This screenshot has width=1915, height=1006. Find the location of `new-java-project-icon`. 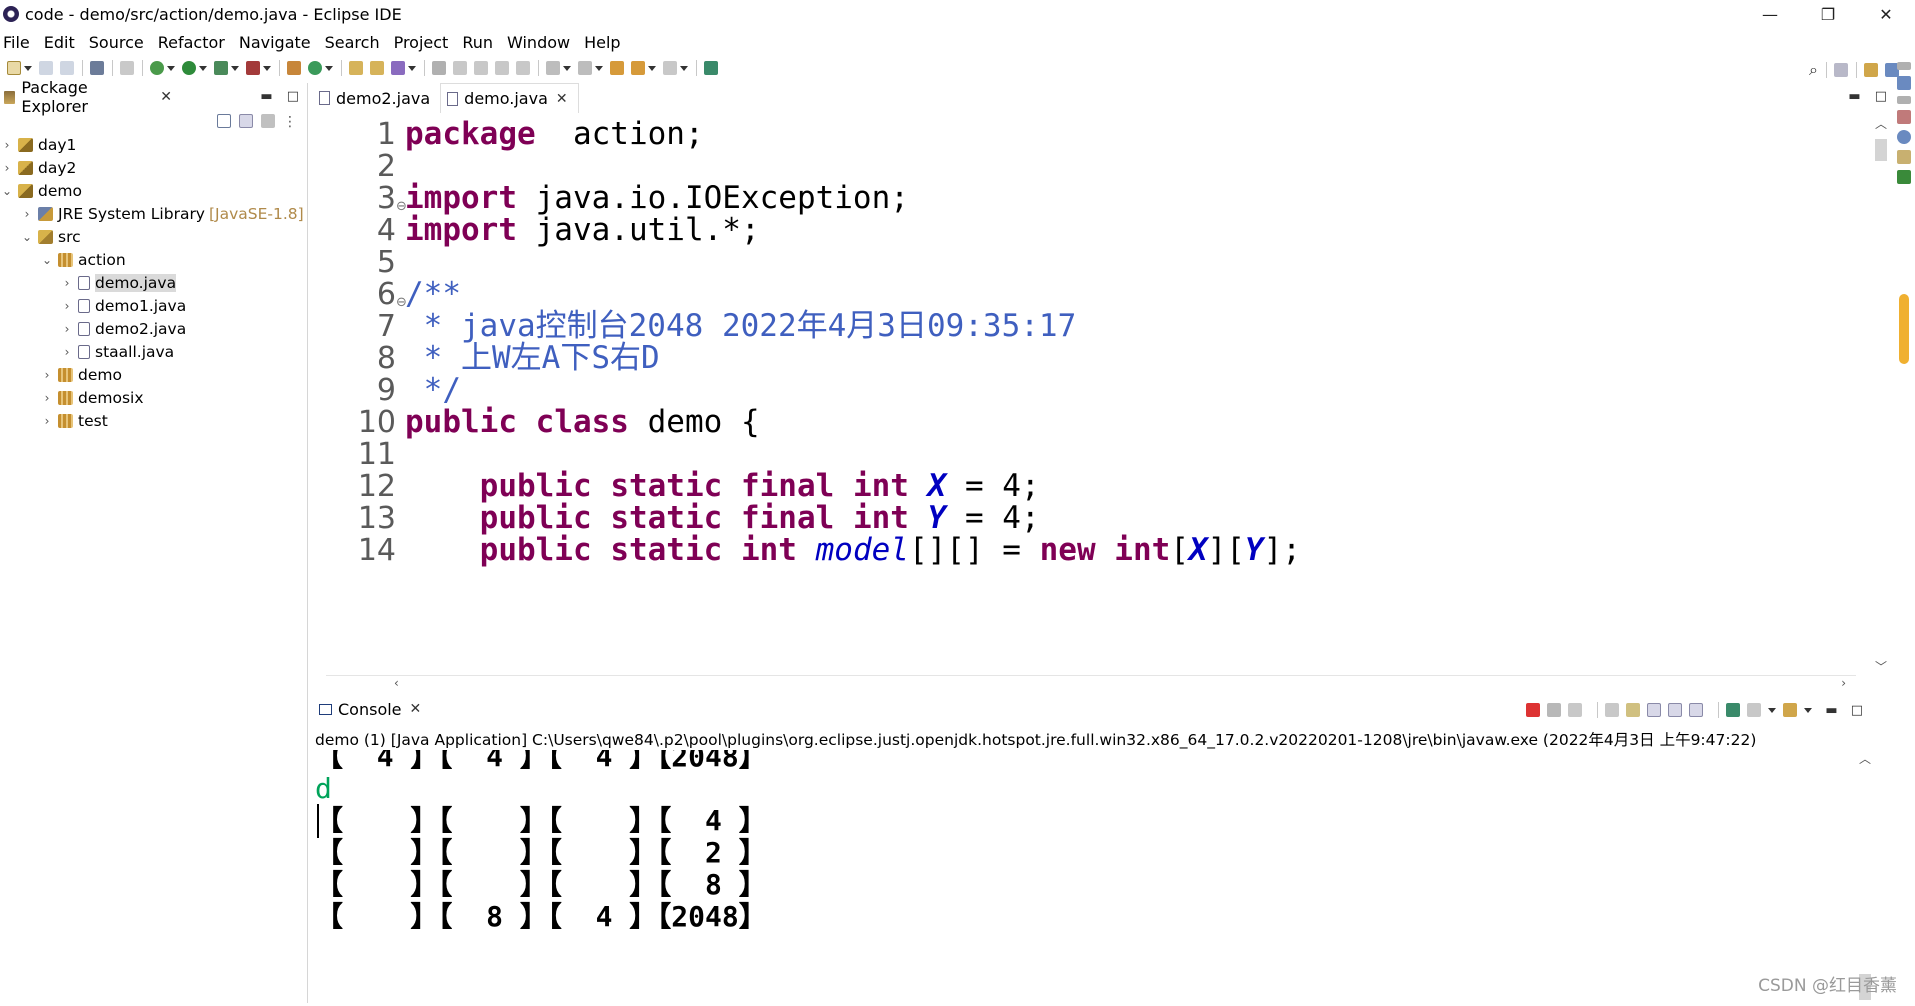

new-java-project-icon is located at coordinates (294, 68).